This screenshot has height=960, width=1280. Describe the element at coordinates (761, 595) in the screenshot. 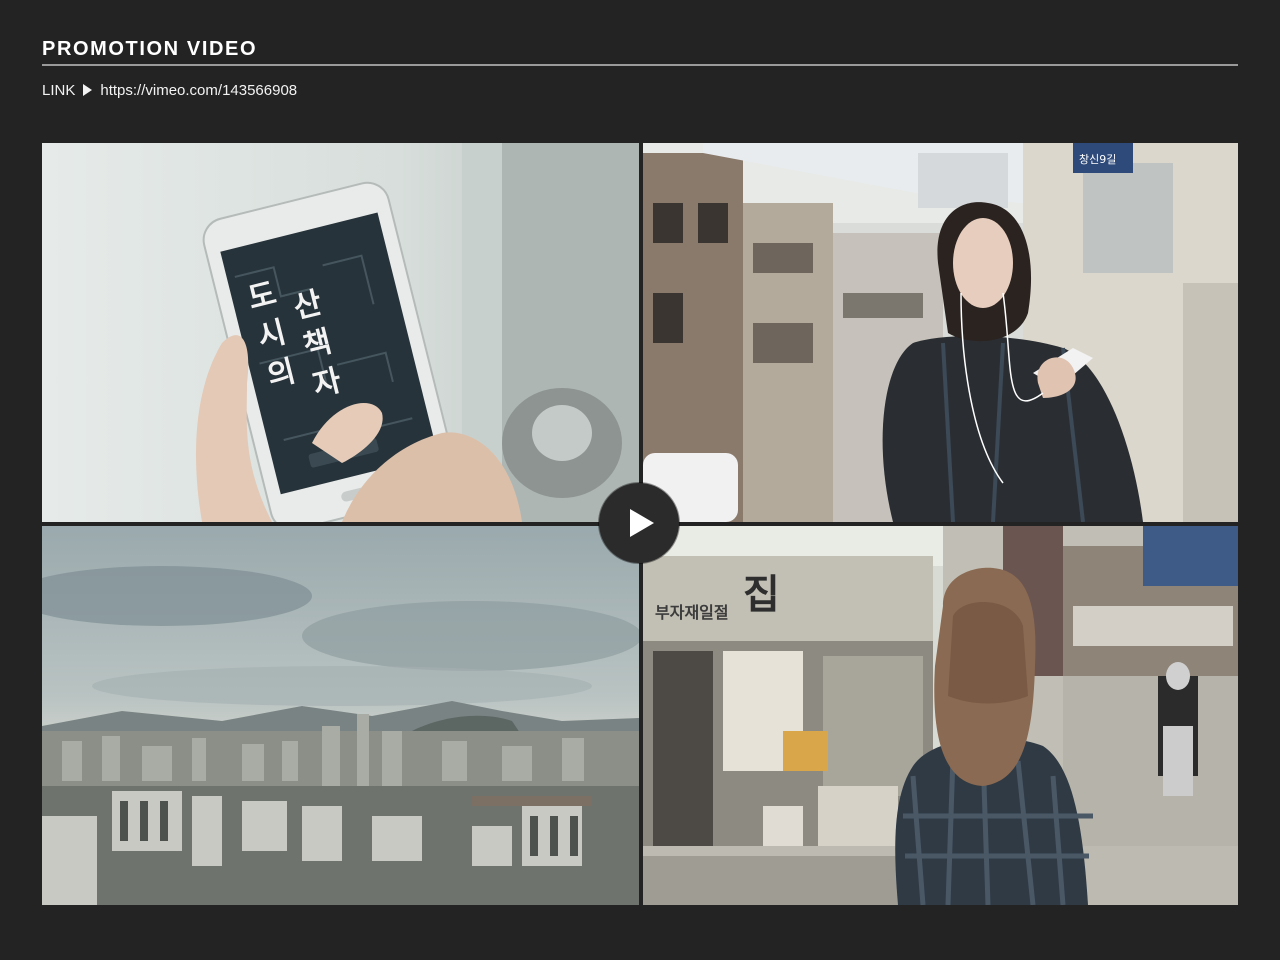

I see `svg-text: 집` at that location.